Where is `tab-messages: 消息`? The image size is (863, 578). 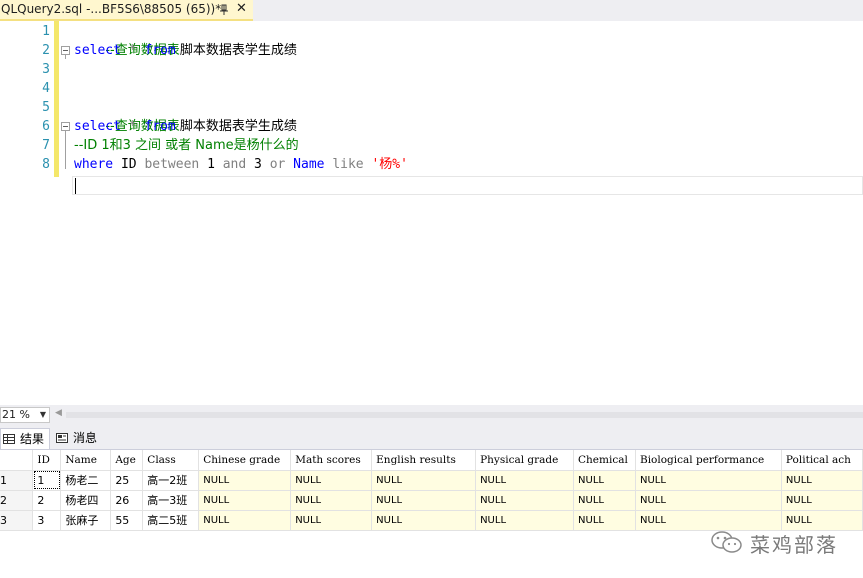 tab-messages: 消息 is located at coordinates (80, 438).